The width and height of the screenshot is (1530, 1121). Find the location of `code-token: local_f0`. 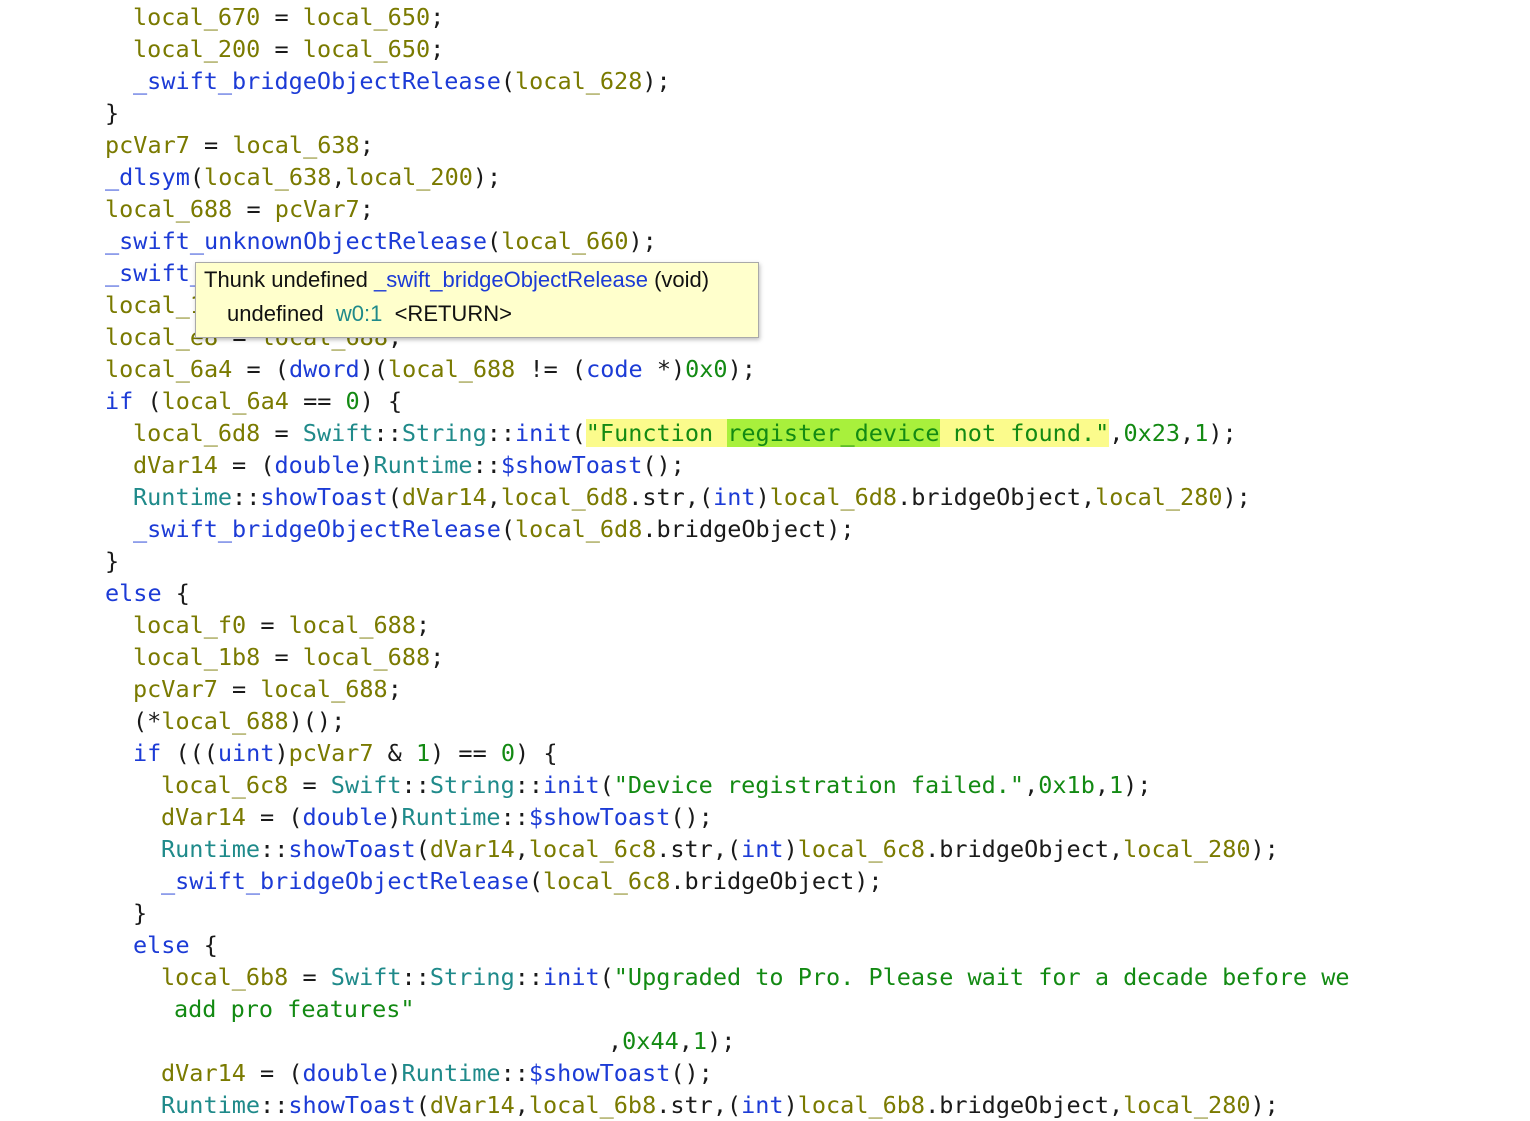

code-token: local_f0 is located at coordinates (189, 625).